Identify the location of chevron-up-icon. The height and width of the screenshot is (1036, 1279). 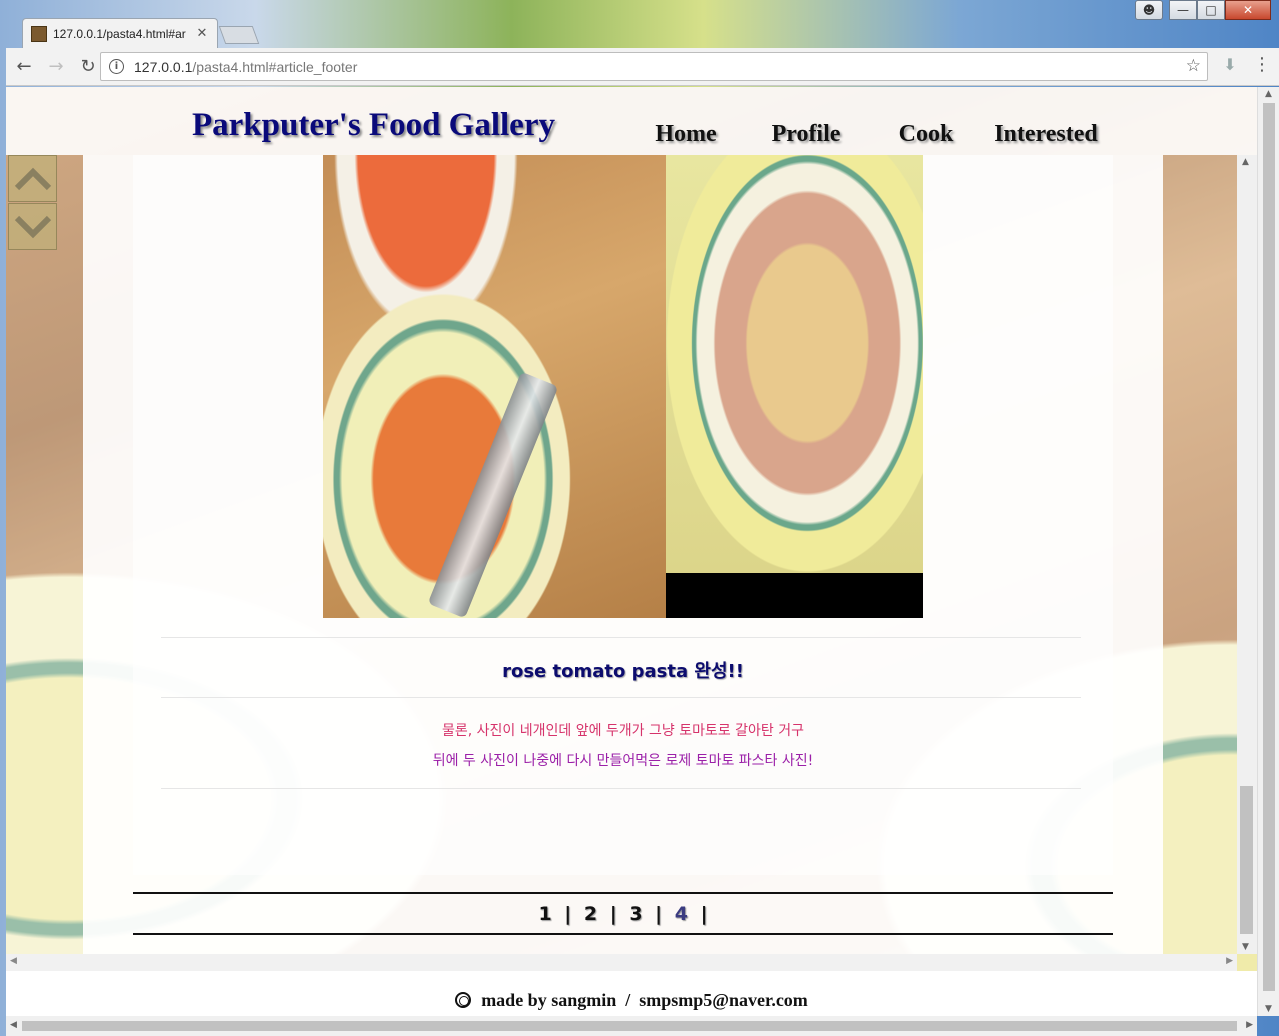
(32, 178).